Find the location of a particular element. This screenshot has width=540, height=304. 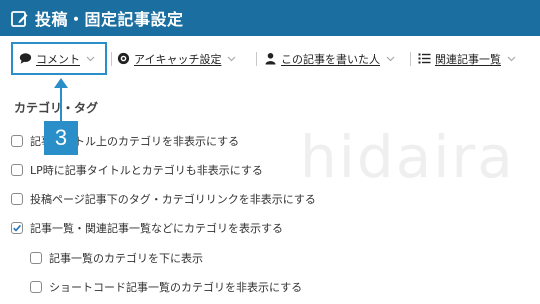

tab-comment: コメント is located at coordinates (59, 58).